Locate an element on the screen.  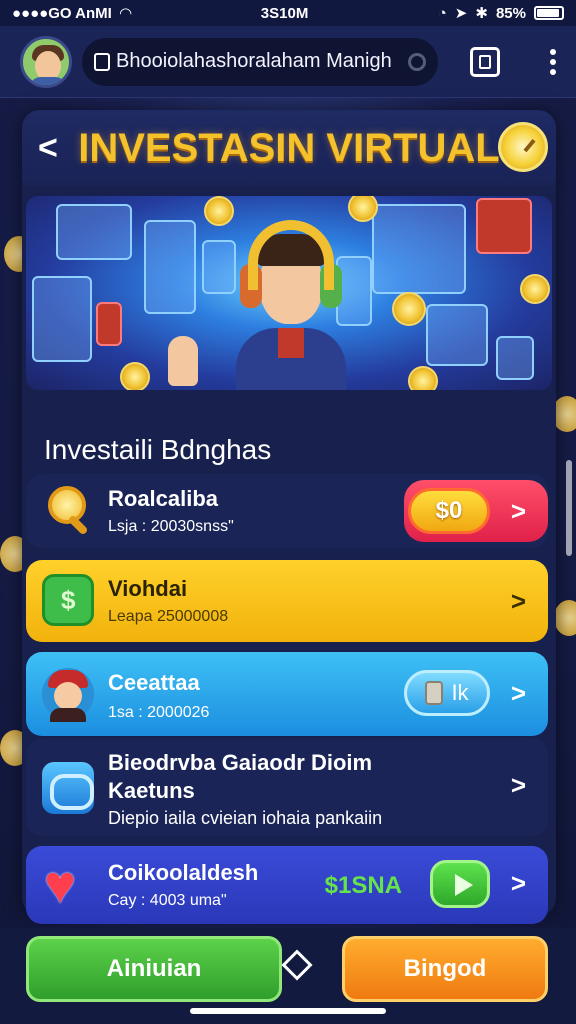
battery-icon is located at coordinates (548, 13).